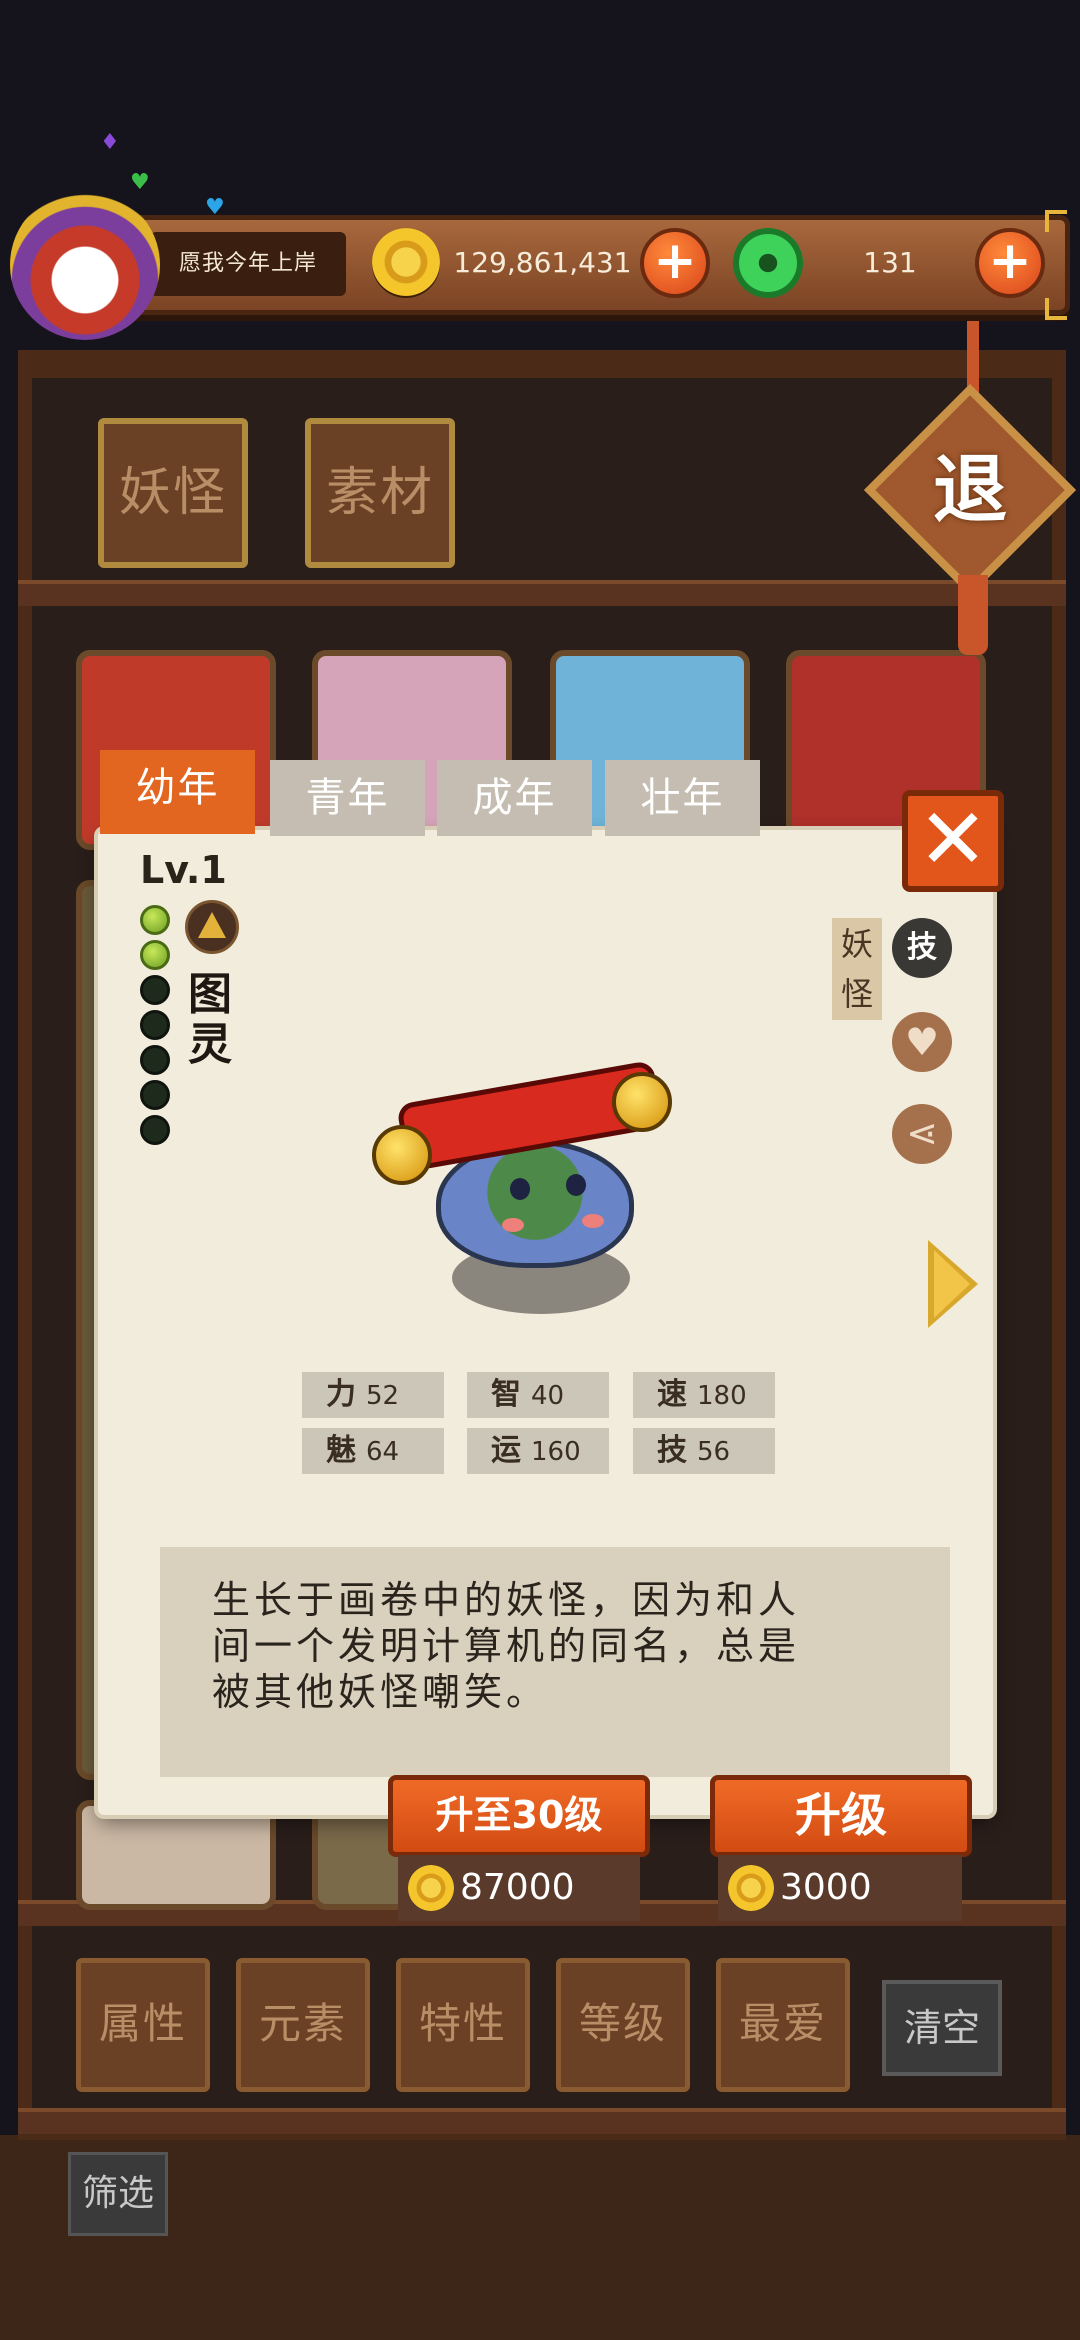 Image resolution: width=1080 pixels, height=2340 pixels. What do you see at coordinates (953, 841) in the screenshot?
I see `close-button: ✕` at bounding box center [953, 841].